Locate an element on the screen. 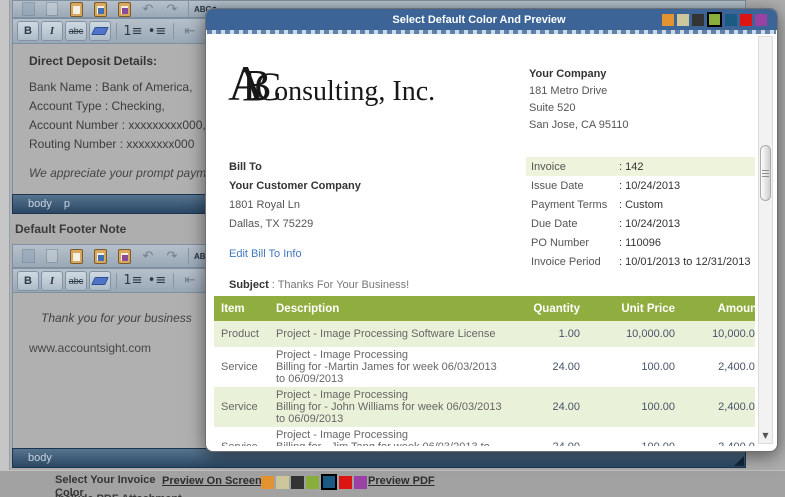 The width and height of the screenshot is (785, 497). company-logo: ABConsulting, Inc. is located at coordinates (332, 83).